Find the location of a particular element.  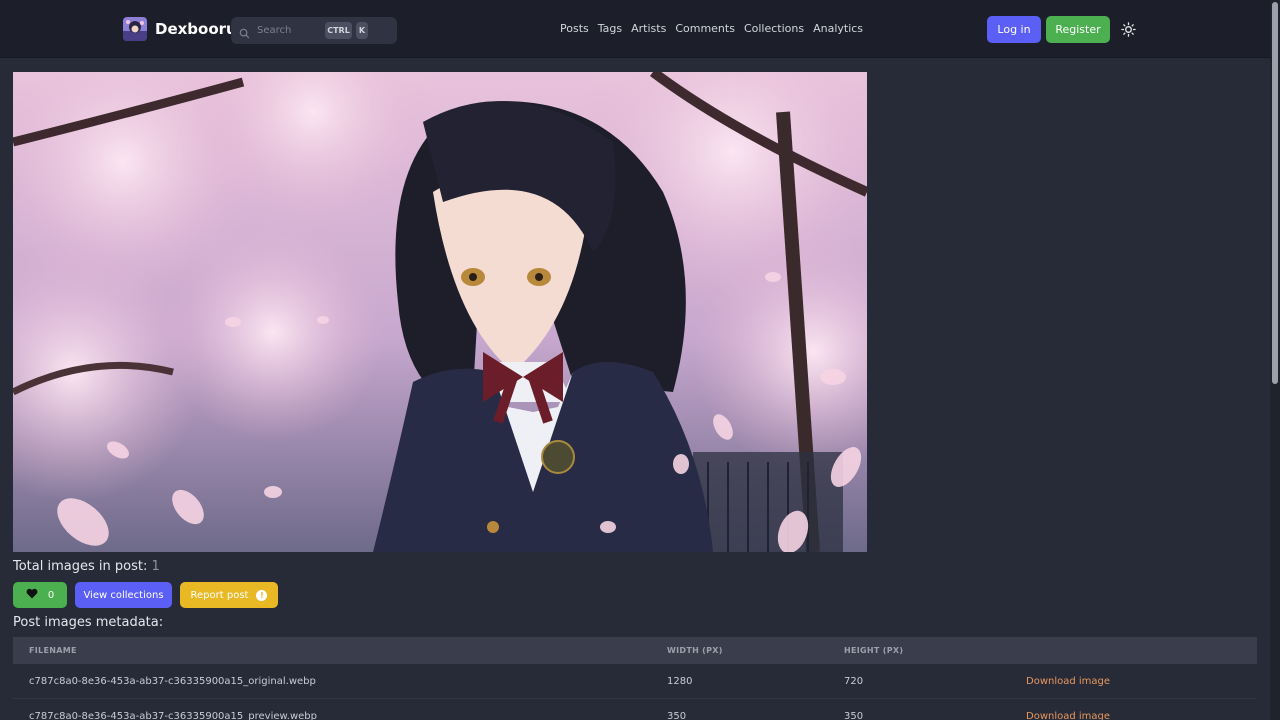

cell-height: 720 is located at coordinates (854, 681).